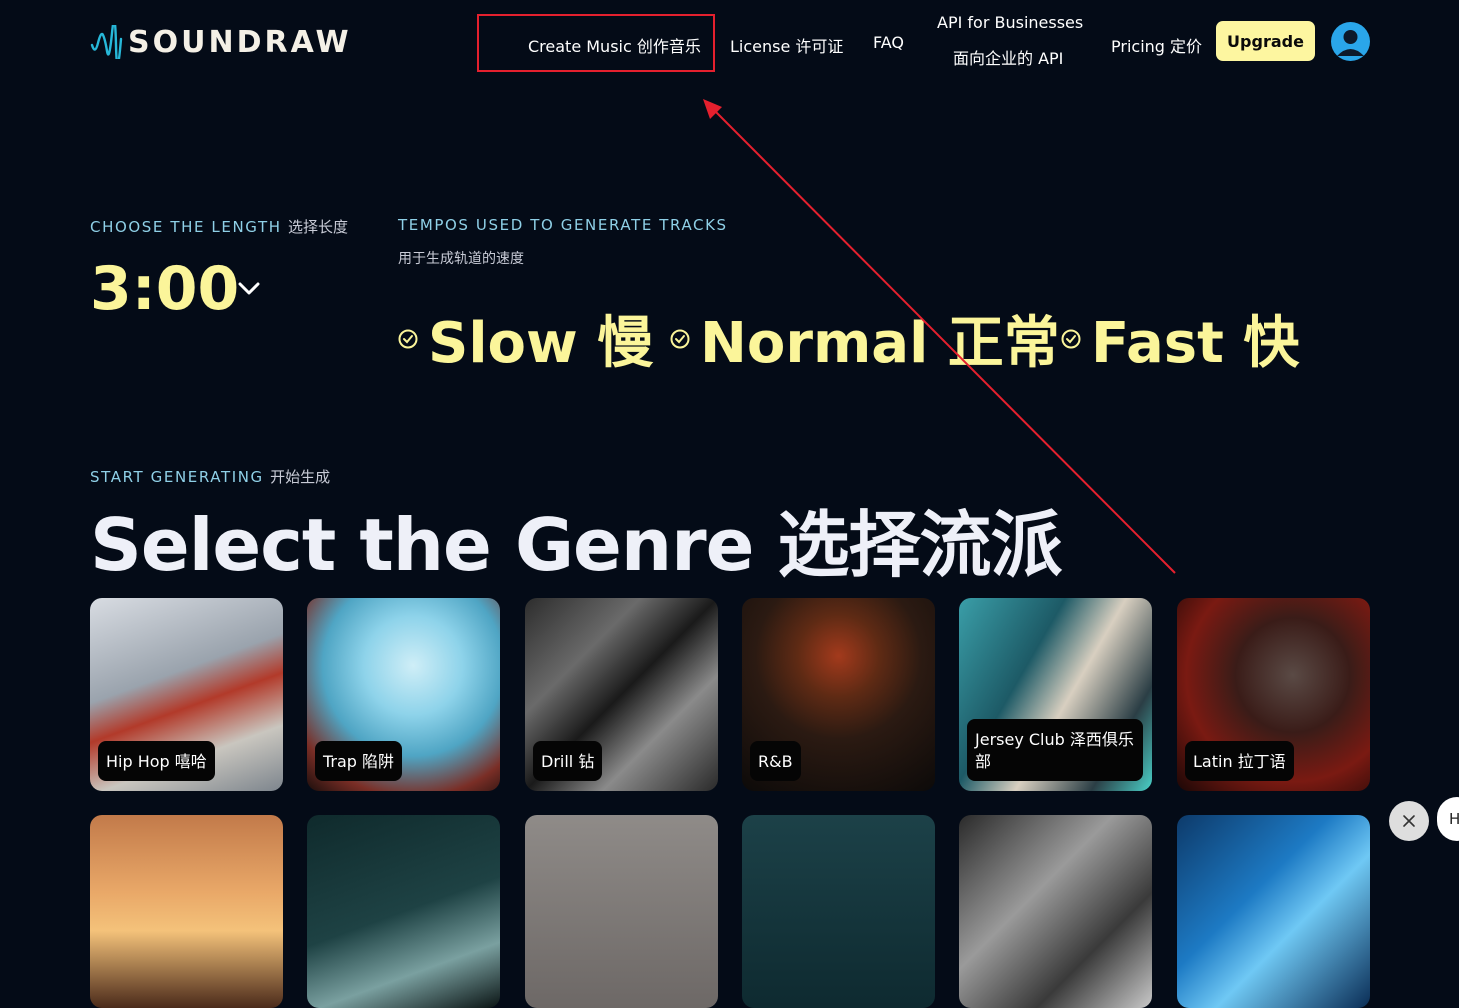 This screenshot has width=1459, height=1008. Describe the element at coordinates (249, 289) in the screenshot. I see `chevron-down-icon` at that location.